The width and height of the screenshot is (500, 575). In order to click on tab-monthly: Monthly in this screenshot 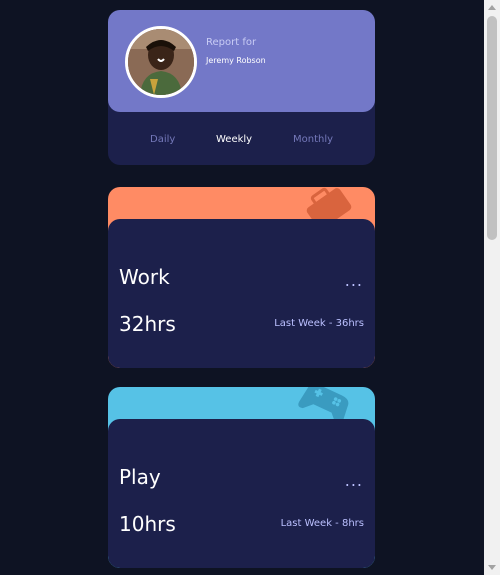, I will do `click(313, 139)`.